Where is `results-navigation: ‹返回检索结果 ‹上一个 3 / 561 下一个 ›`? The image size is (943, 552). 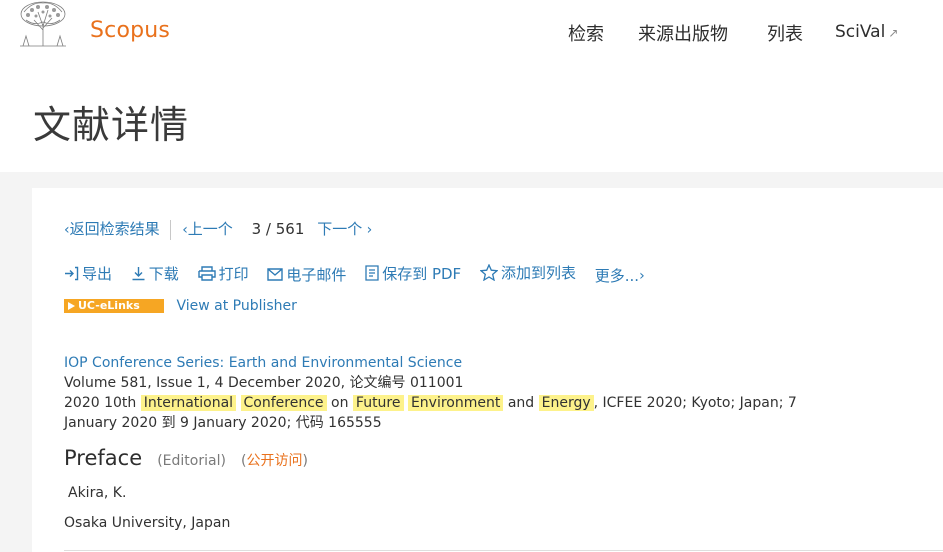
results-navigation: ‹返回检索结果 ‹上一个 3 / 561 下一个 › is located at coordinates (218, 229).